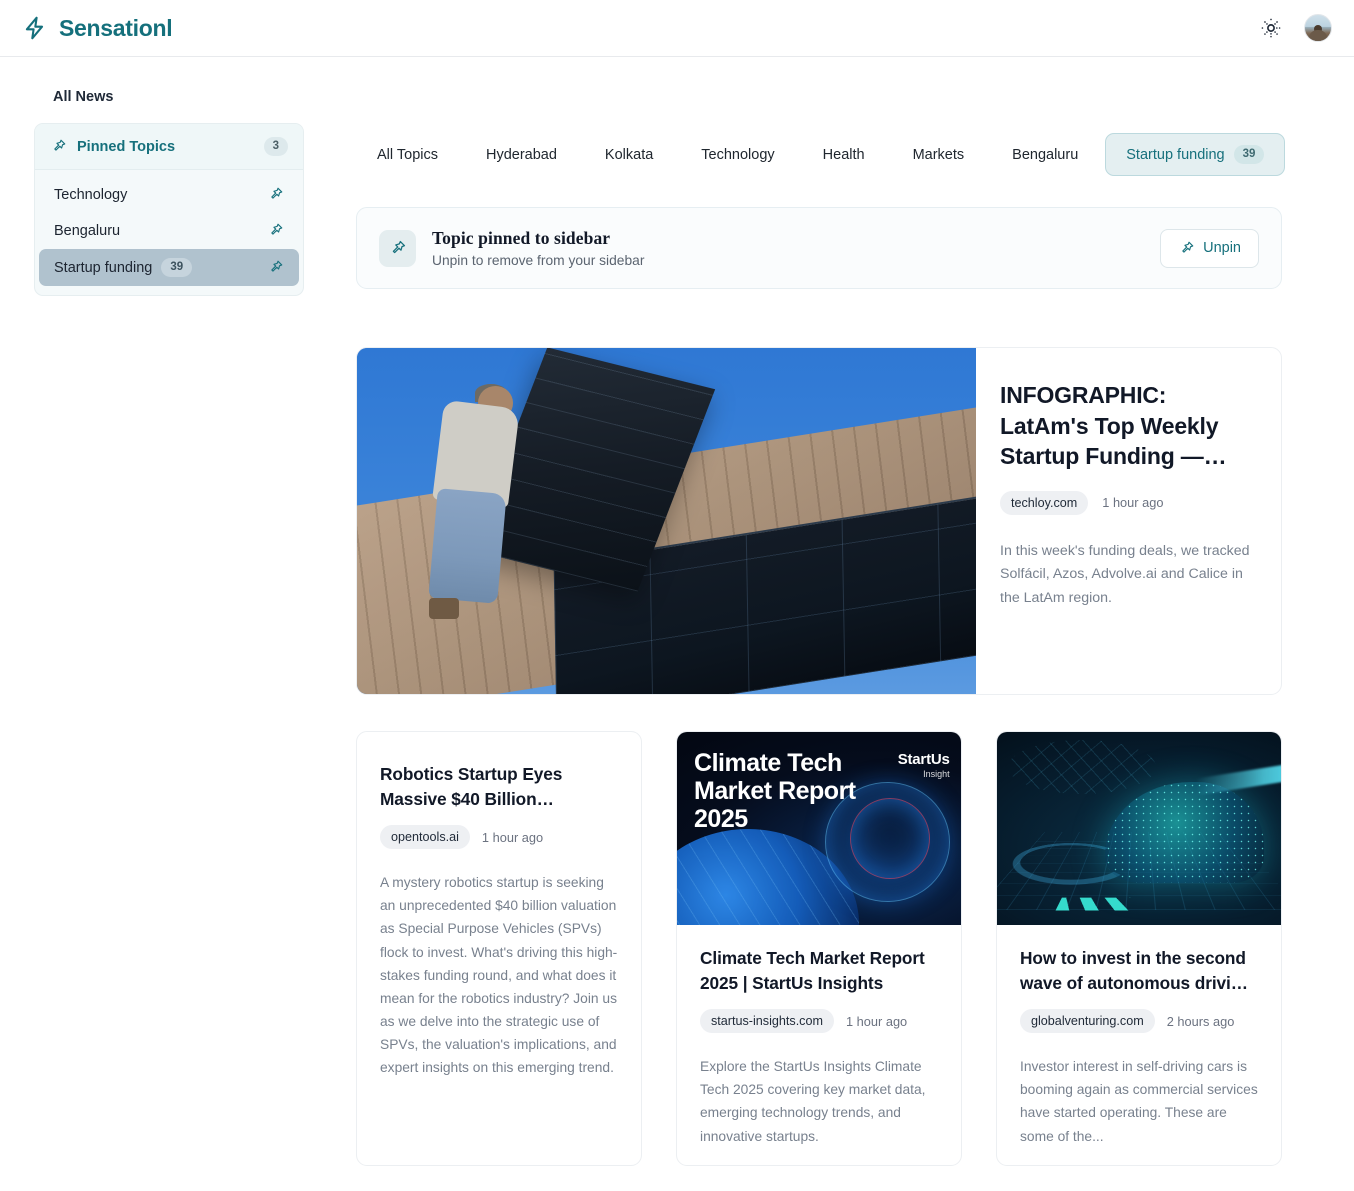 This screenshot has height=1191, width=1354. Describe the element at coordinates (1087, 1021) in the screenshot. I see `source-badge: globalventuring.com` at that location.